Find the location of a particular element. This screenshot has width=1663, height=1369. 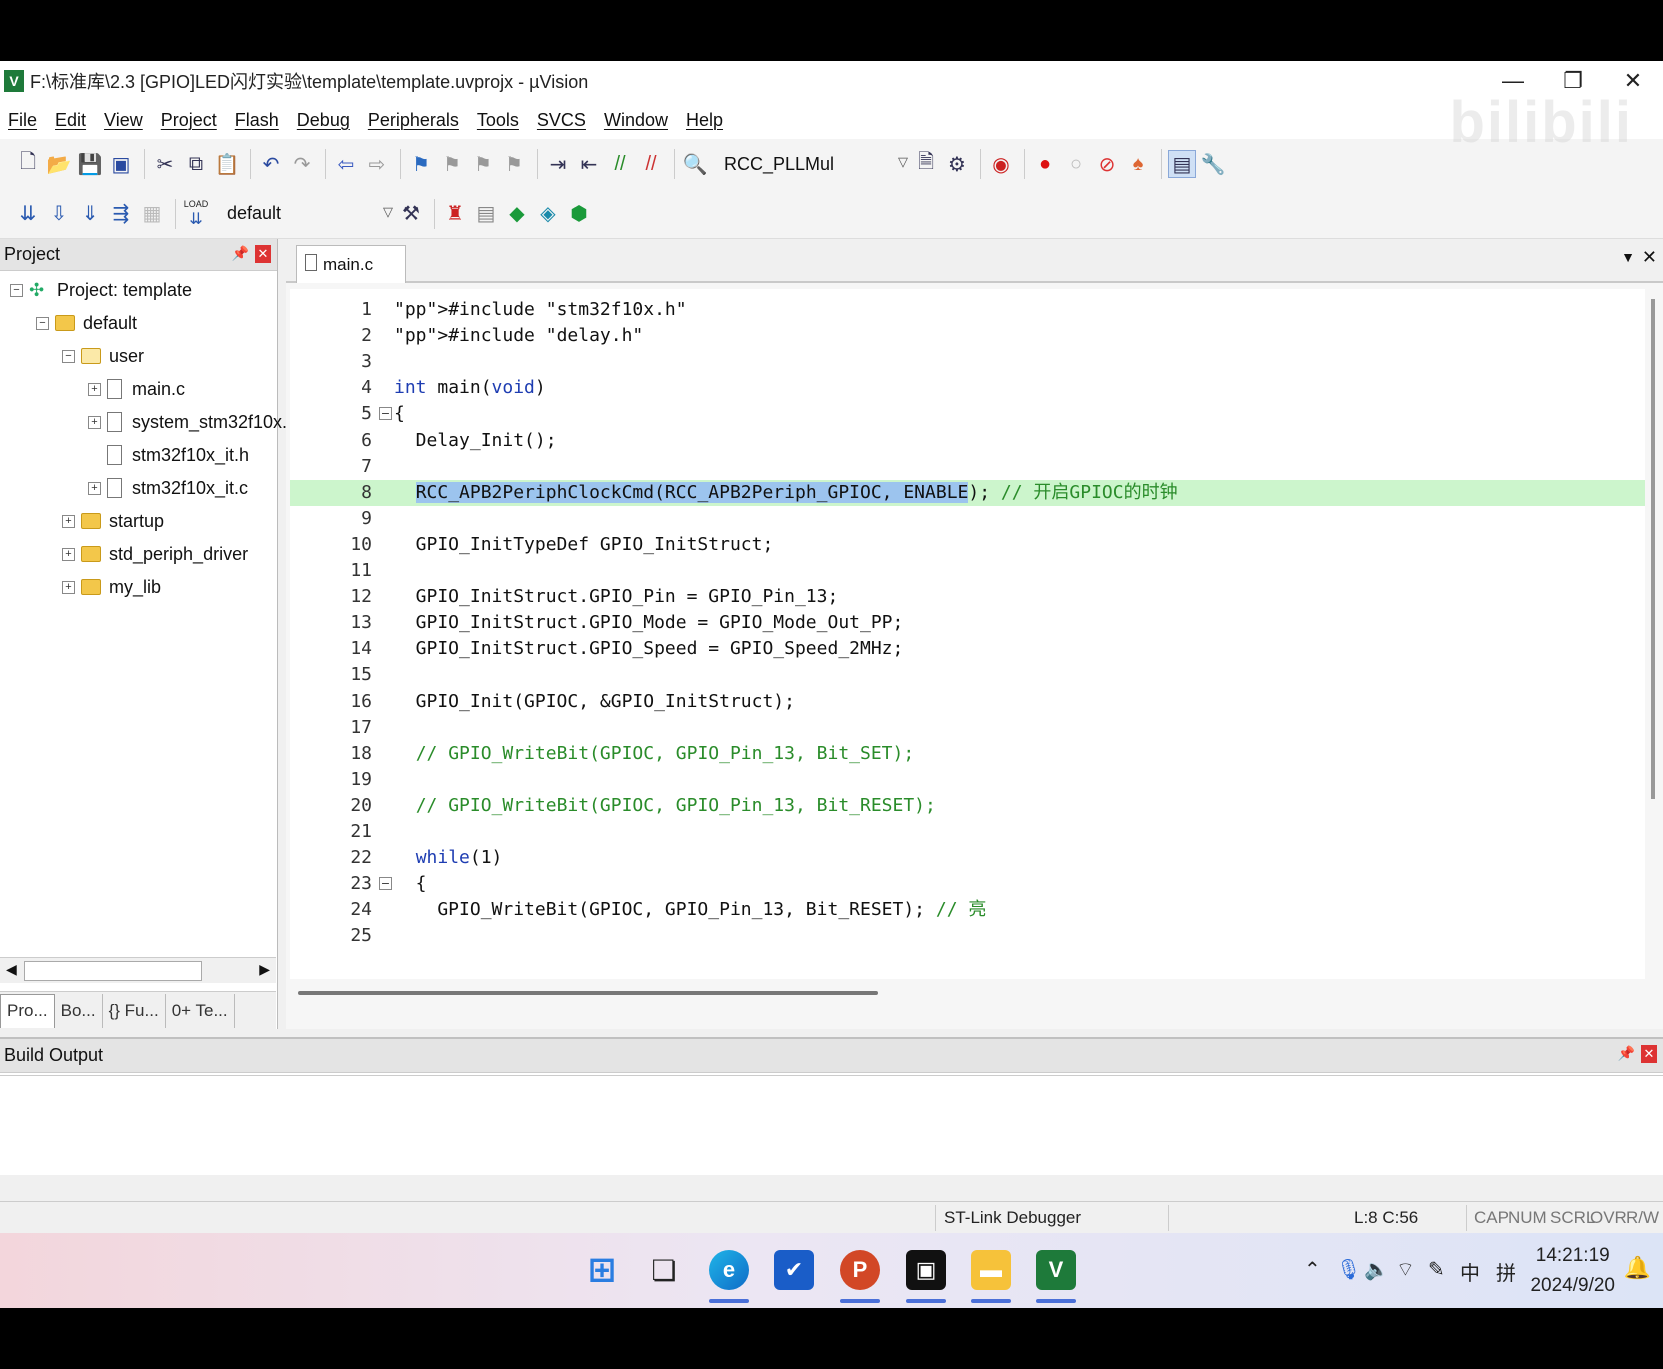

menu-peripherals: Peripherals is located at coordinates (413, 120).